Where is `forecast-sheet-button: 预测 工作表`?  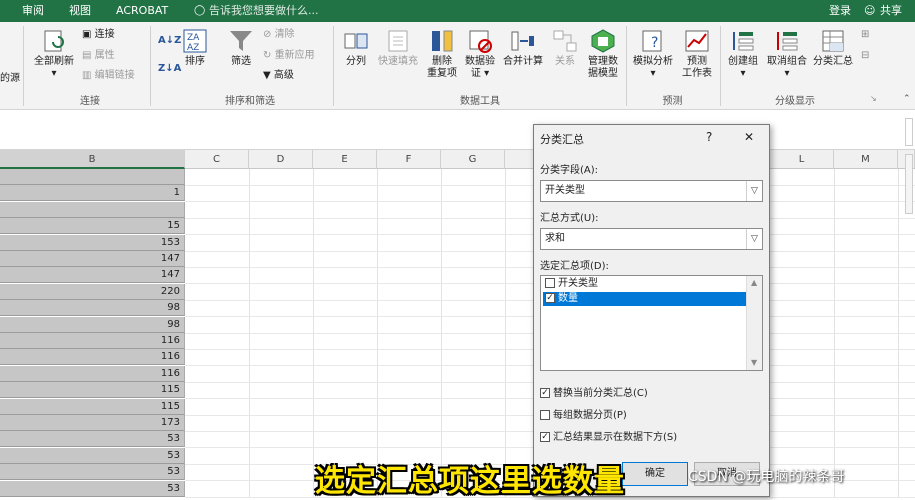 forecast-sheet-button: 预测 工作表 is located at coordinates (697, 54).